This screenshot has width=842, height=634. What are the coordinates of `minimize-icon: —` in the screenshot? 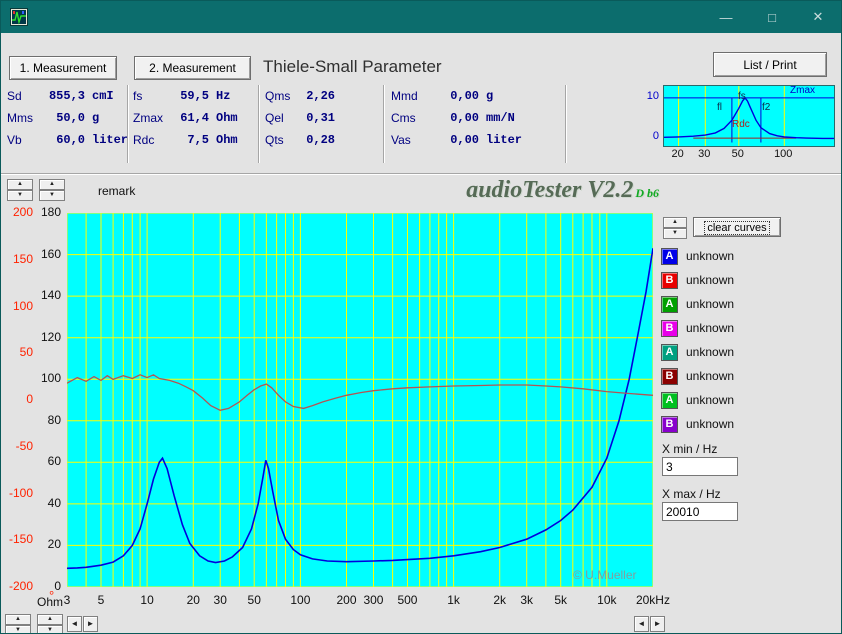 It's located at (726, 17).